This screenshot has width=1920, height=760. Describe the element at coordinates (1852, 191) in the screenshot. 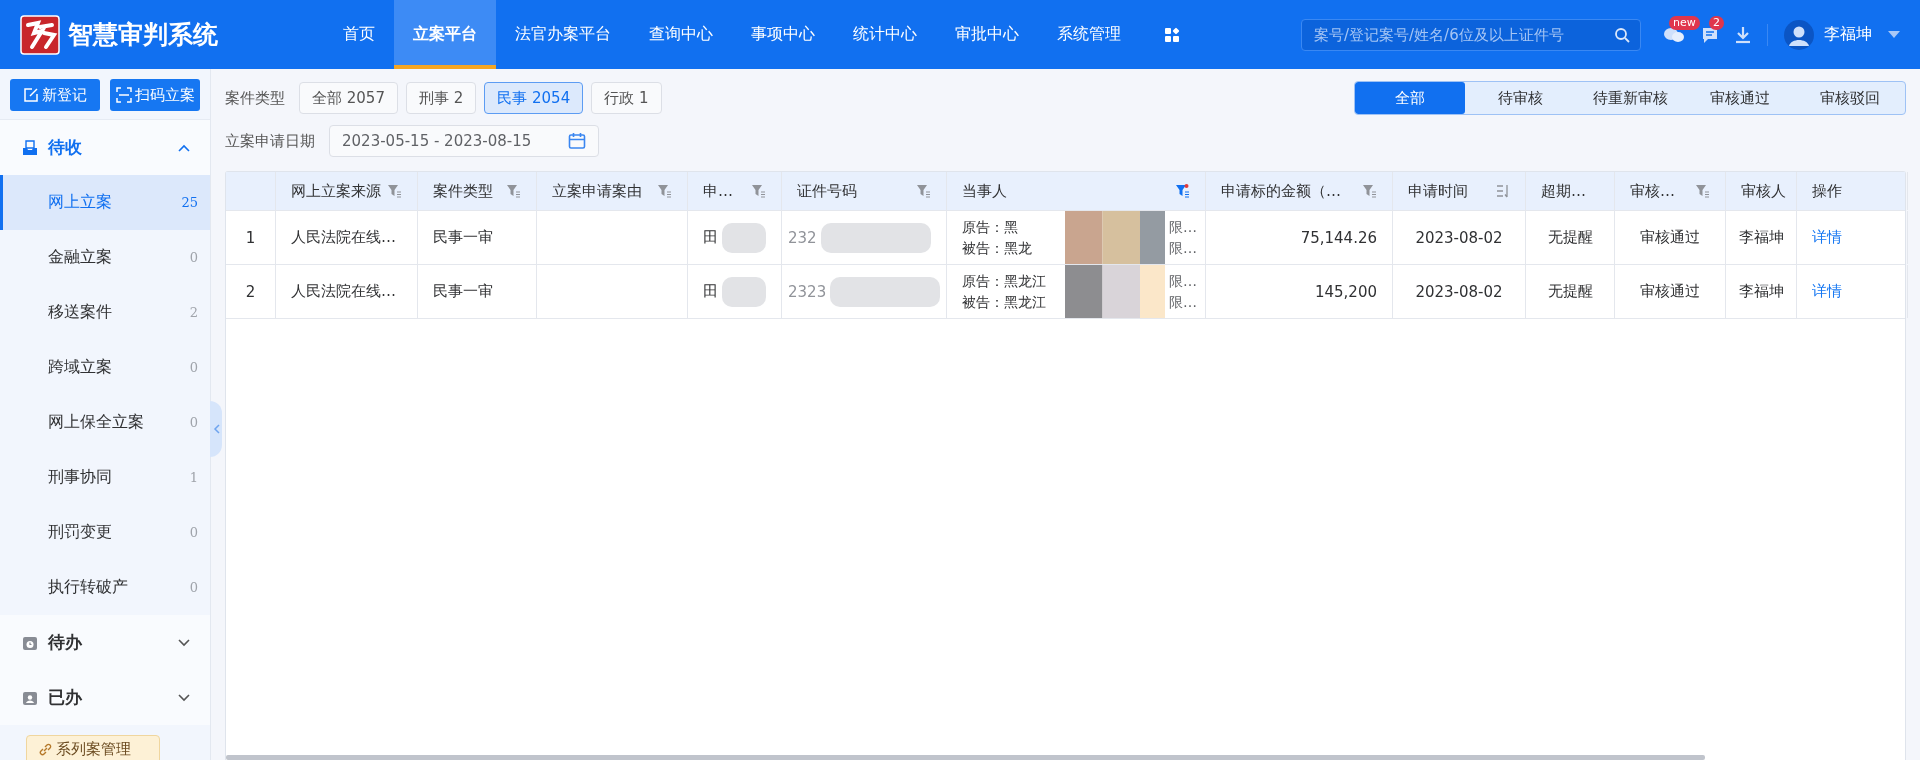

I see `column-header: 操作` at that location.